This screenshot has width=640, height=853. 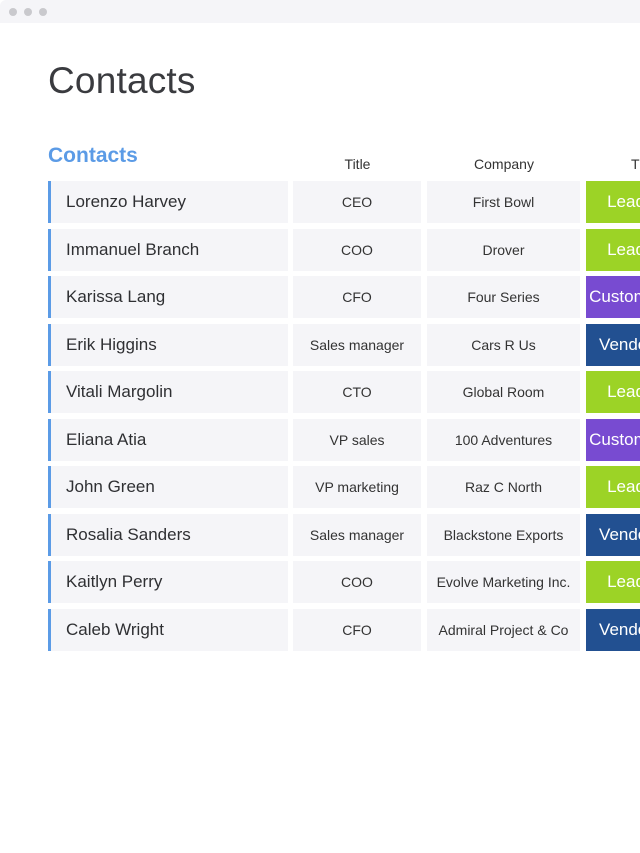 What do you see at coordinates (128, 534) in the screenshot?
I see `contact-name: Rosalia Sanders` at bounding box center [128, 534].